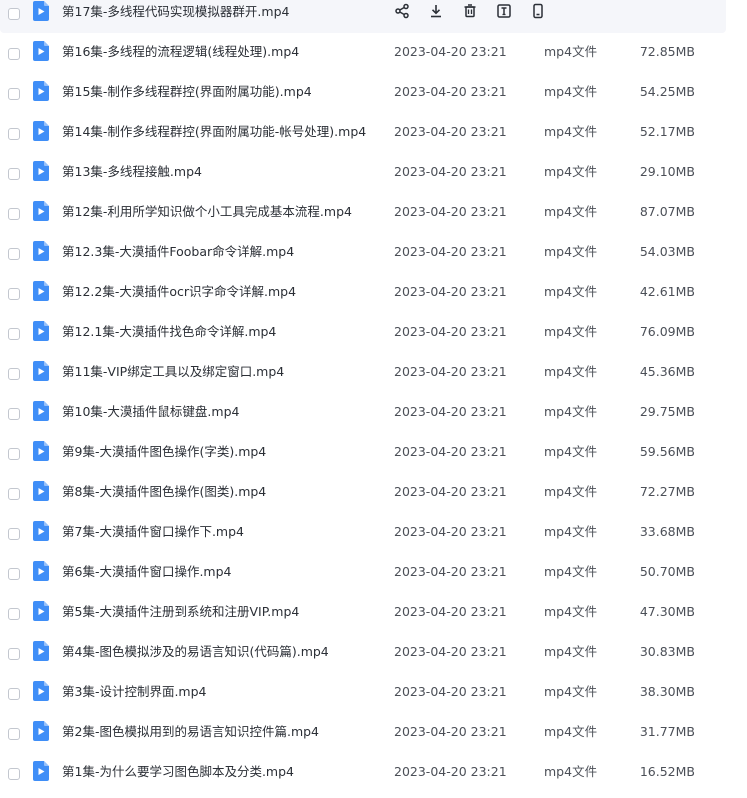 Image resolution: width=747 pixels, height=798 pixels. What do you see at coordinates (173, 372) in the screenshot?
I see `file-name: 第11集-VIP绑定工具以及绑定窗口.mp4` at bounding box center [173, 372].